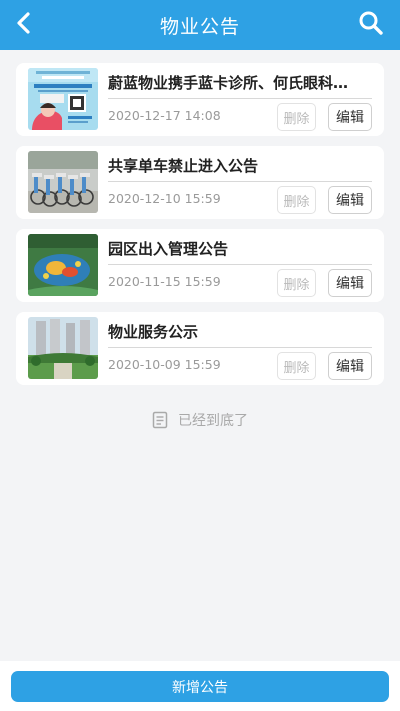 The width and height of the screenshot is (400, 711). I want to click on notice-thumbnail-playground-photo, so click(63, 265).